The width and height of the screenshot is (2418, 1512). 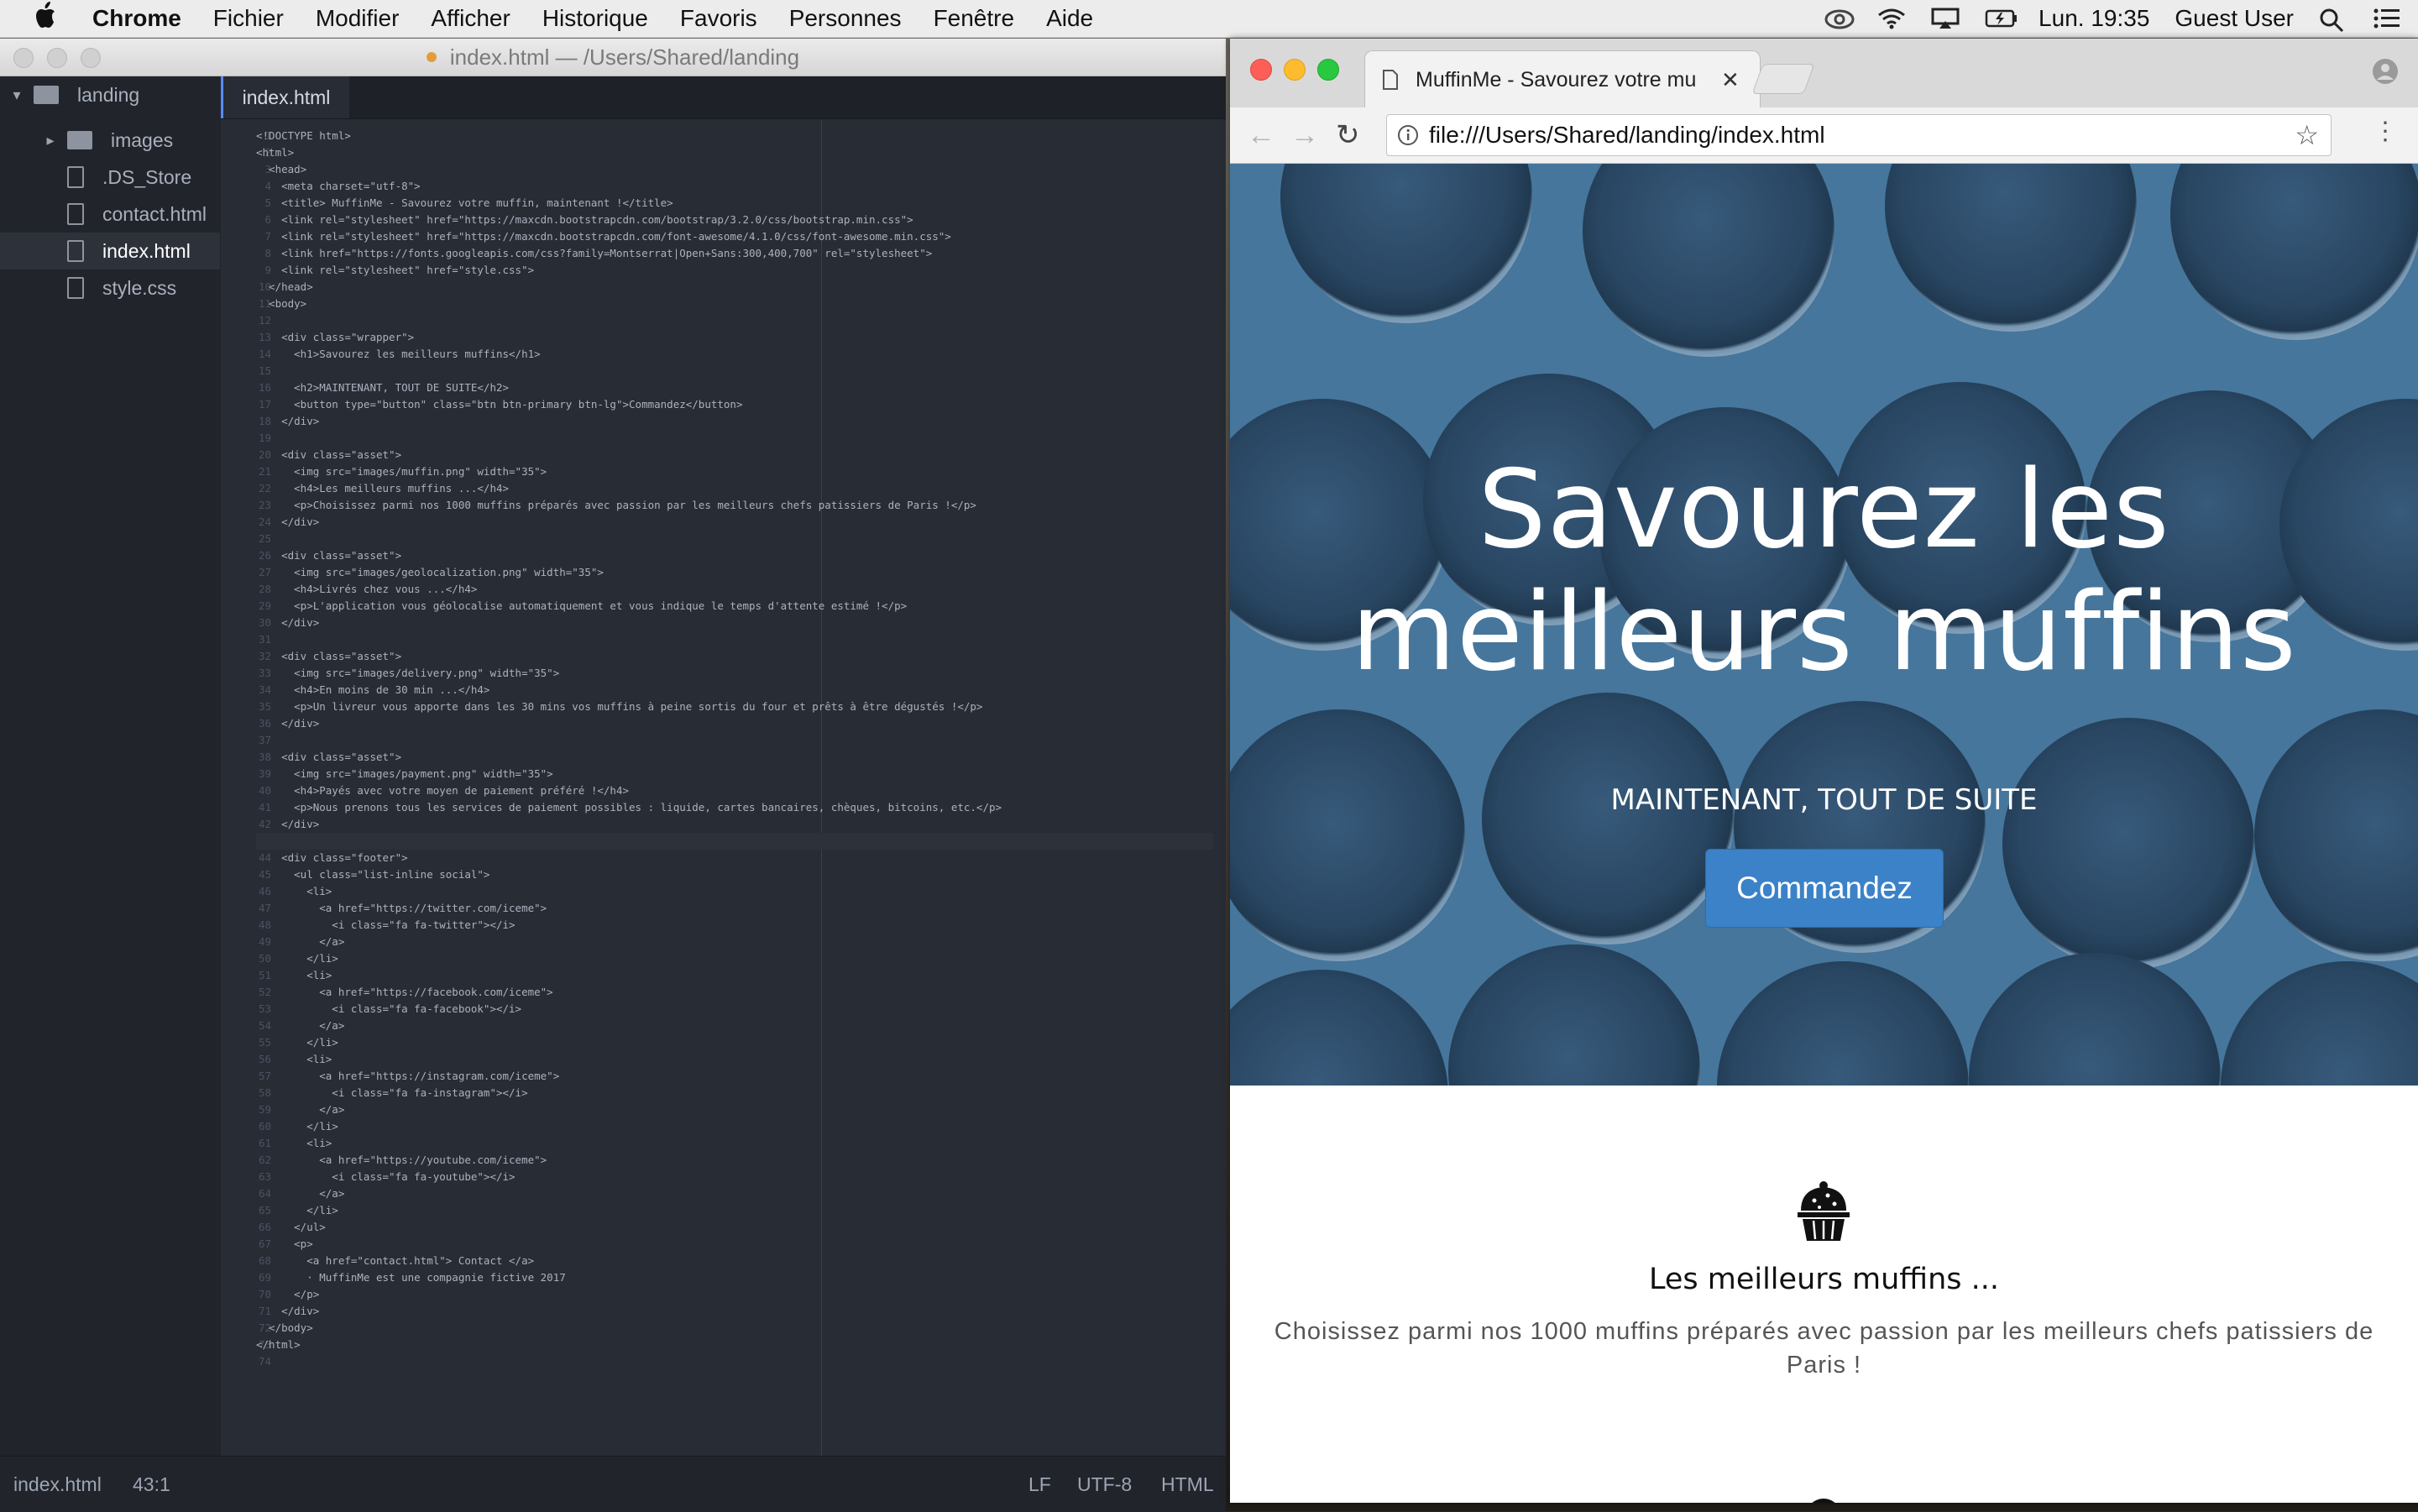 I want to click on wifi-icon, so click(x=1891, y=18).